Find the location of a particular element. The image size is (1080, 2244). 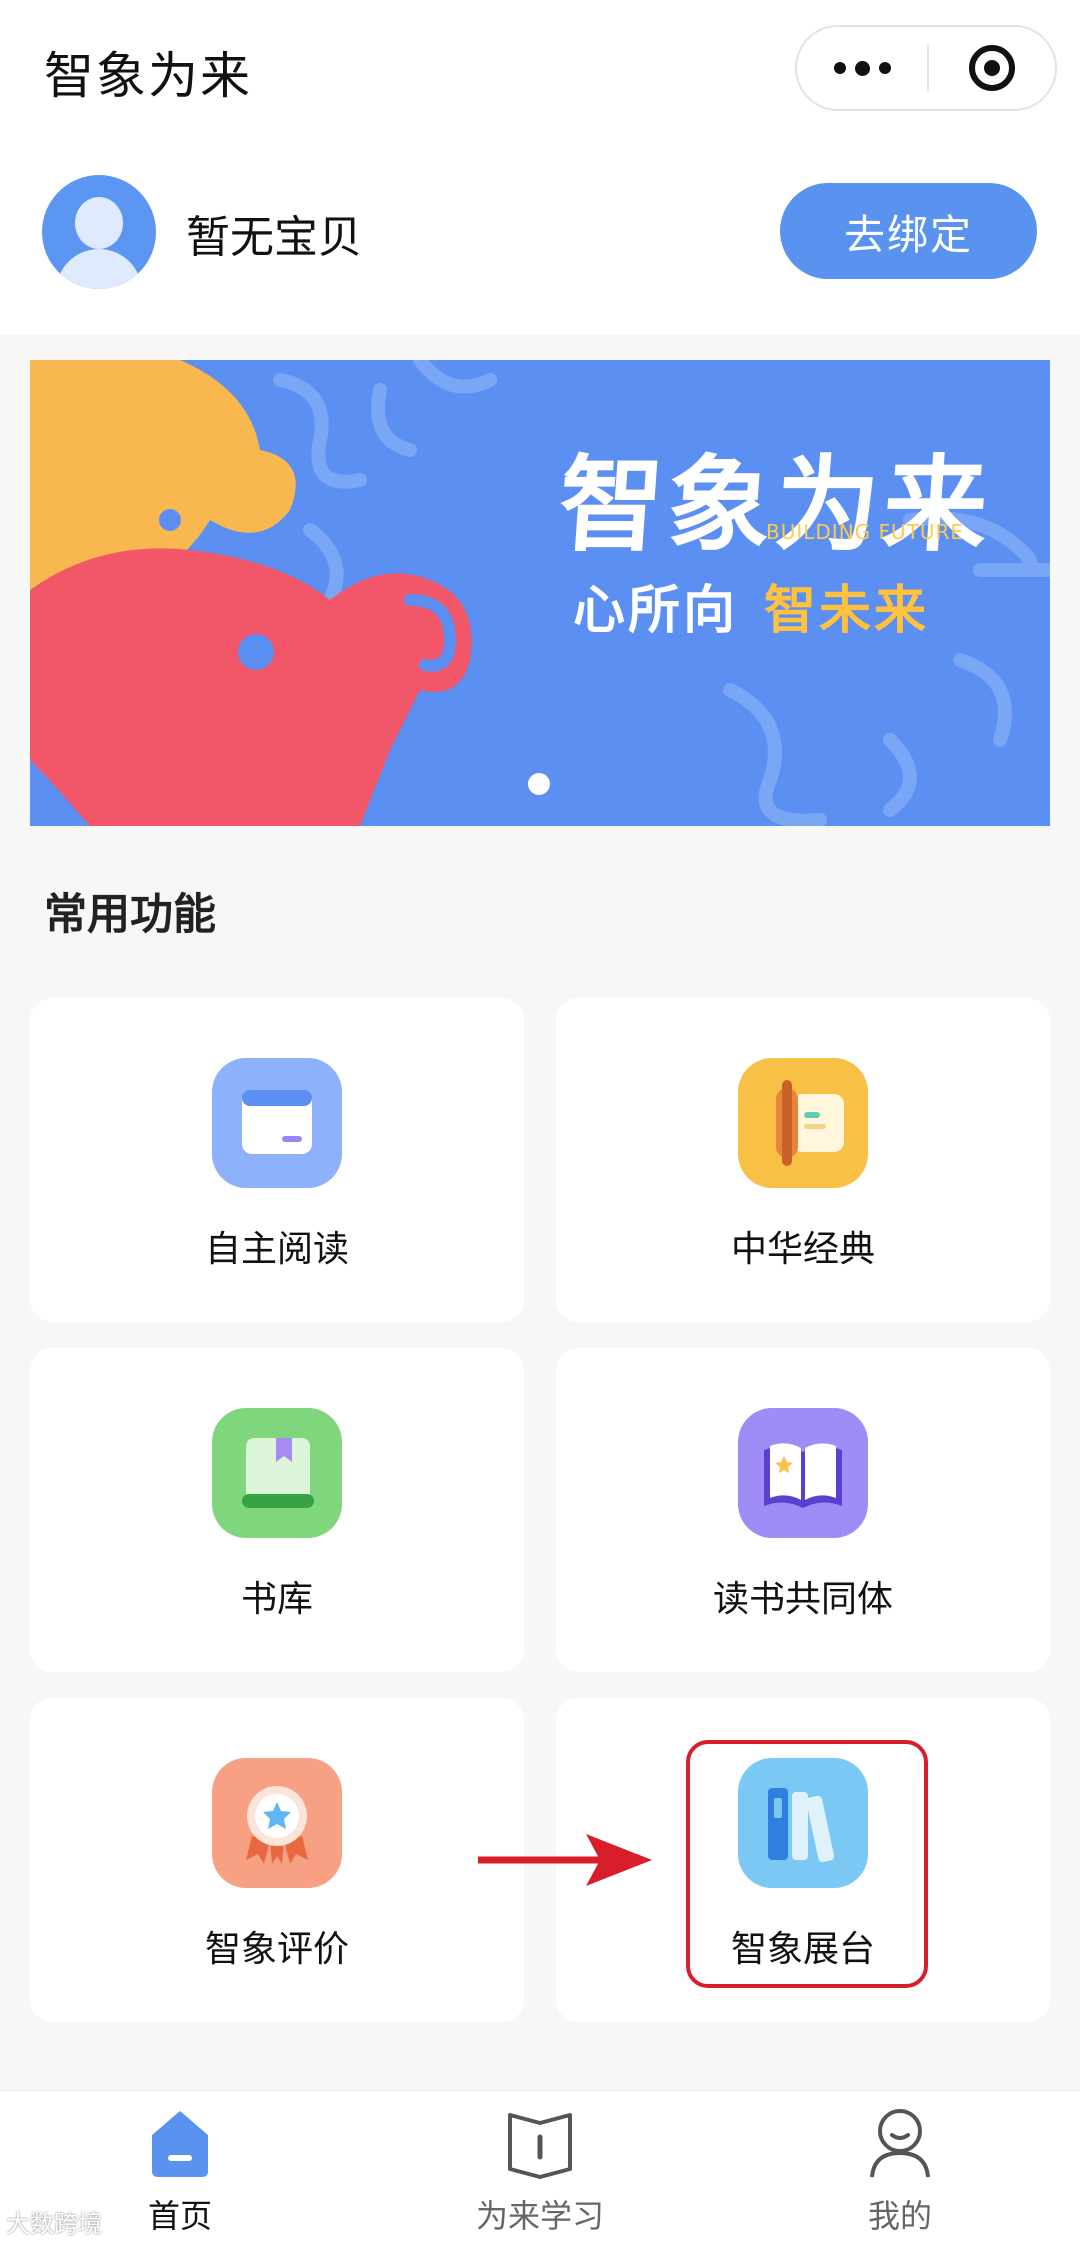

more-dots-icon is located at coordinates (862, 68).